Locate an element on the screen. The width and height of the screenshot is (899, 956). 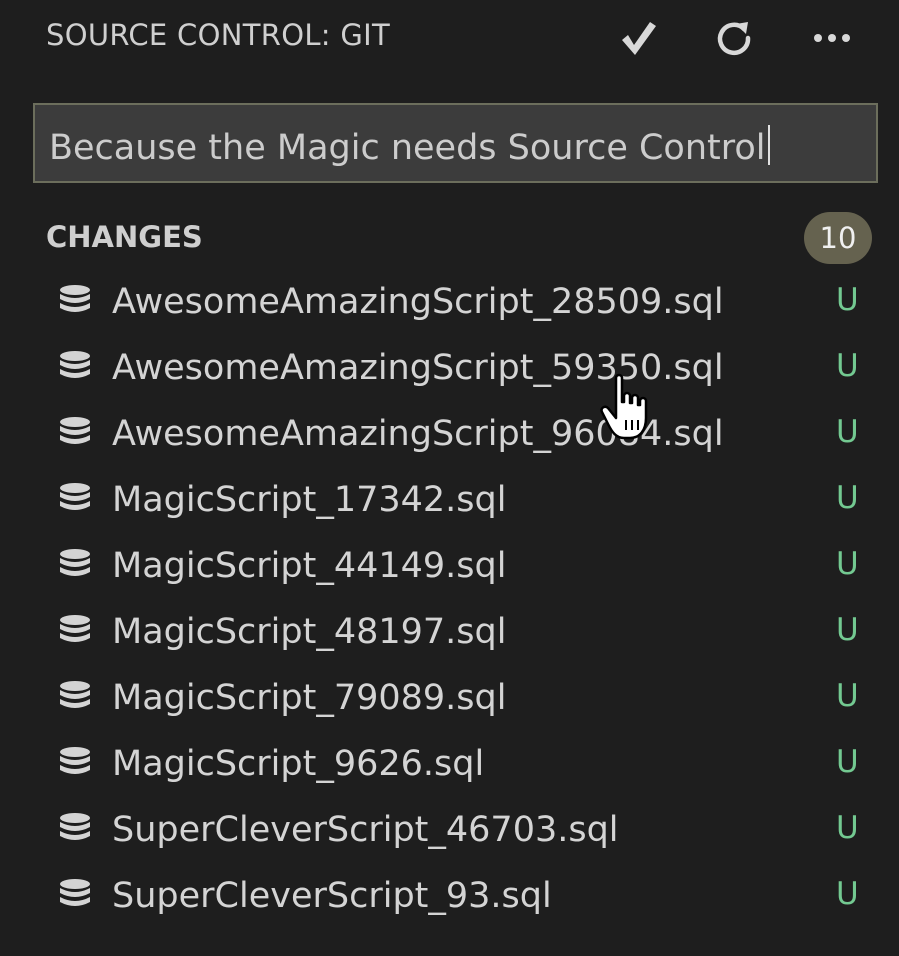
file-item: AwesomeAmazingScript_59350.sql U is located at coordinates (449, 369).